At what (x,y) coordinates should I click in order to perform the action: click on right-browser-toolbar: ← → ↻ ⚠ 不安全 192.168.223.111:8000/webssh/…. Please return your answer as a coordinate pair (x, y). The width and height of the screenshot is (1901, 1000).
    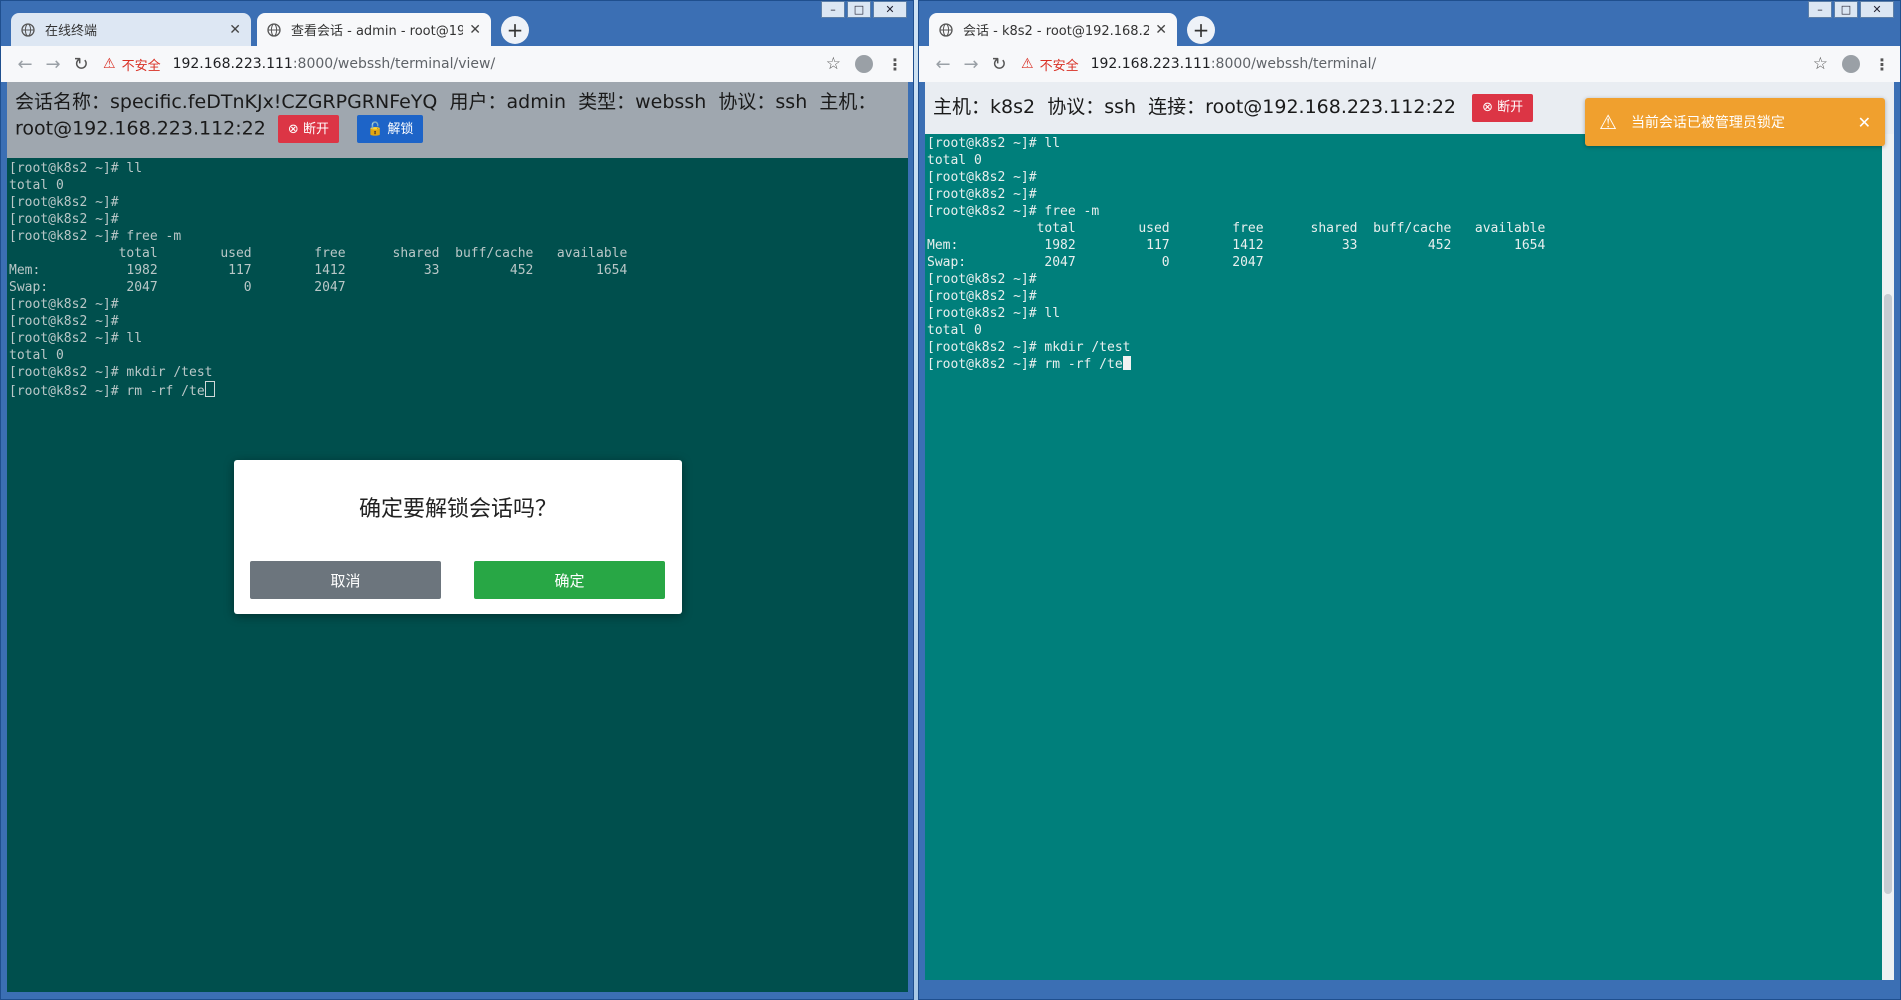
    Looking at the image, I should click on (1409, 64).